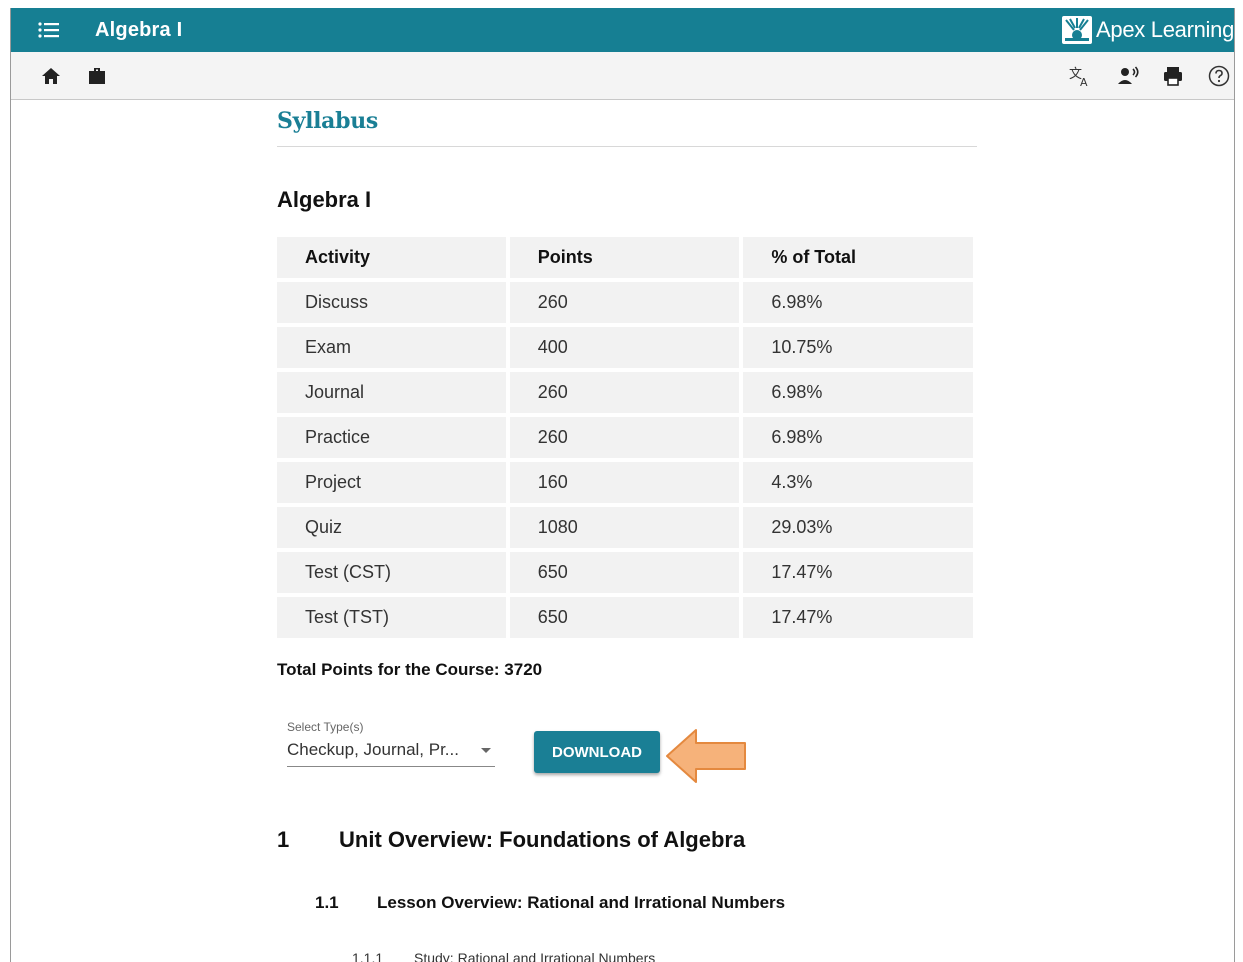 The width and height of the screenshot is (1243, 962). What do you see at coordinates (627, 127) in the screenshot?
I see `page-title: Syllabus` at bounding box center [627, 127].